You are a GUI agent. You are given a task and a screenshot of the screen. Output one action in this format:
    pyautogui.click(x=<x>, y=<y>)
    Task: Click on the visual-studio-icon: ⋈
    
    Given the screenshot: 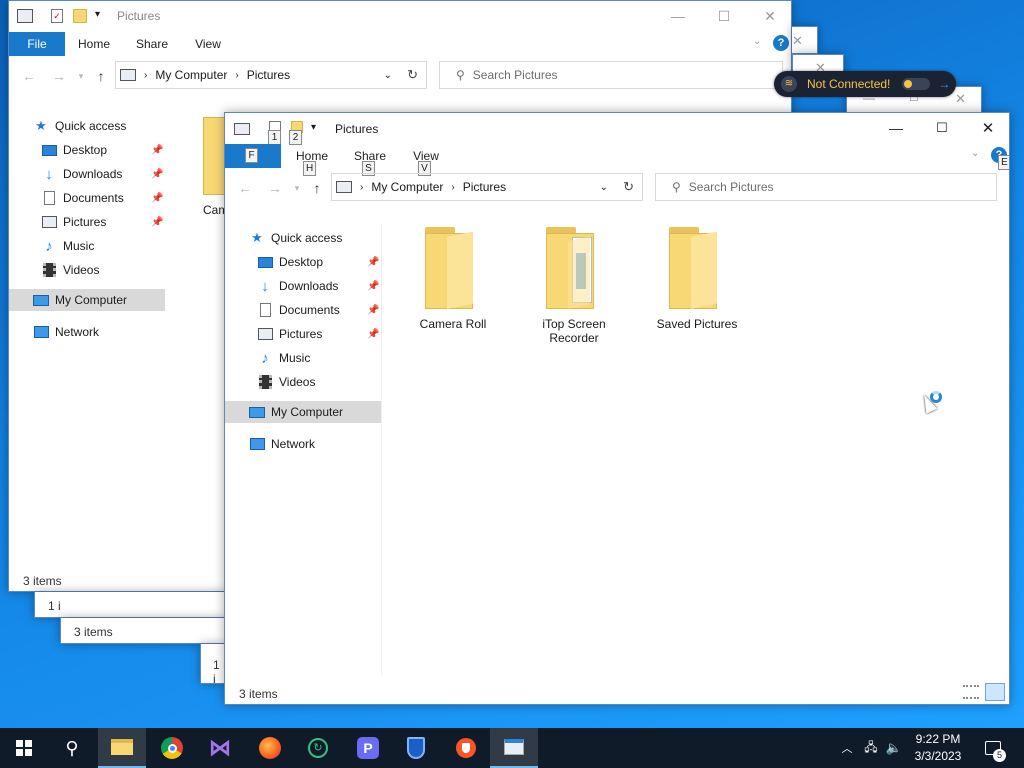 What is the action you would take?
    pyautogui.click(x=220, y=748)
    